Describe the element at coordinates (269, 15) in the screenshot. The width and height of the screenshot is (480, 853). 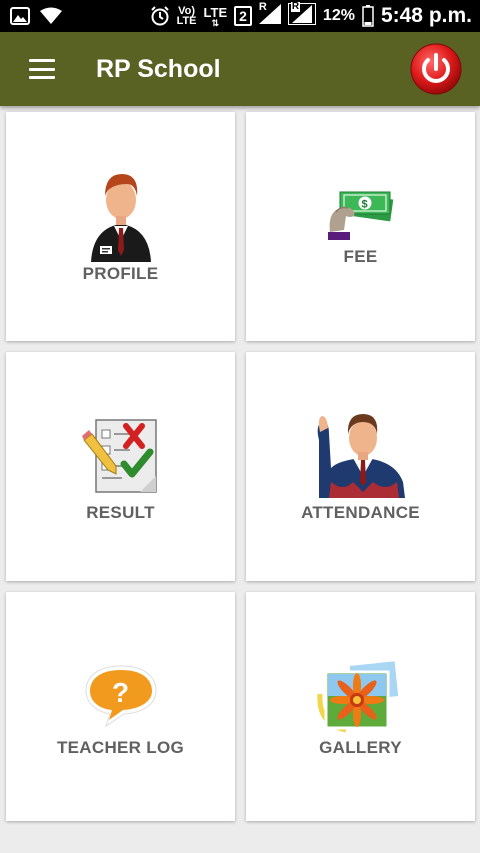
I see `signal-icon: R` at that location.